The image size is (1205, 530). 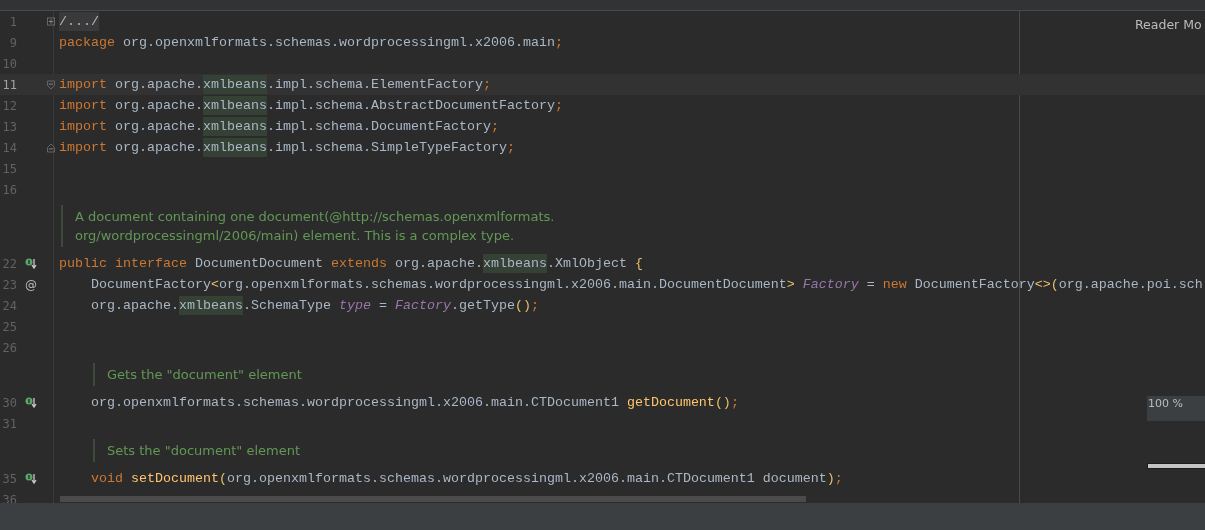 What do you see at coordinates (51, 21) in the screenshot?
I see `expand-icon` at bounding box center [51, 21].